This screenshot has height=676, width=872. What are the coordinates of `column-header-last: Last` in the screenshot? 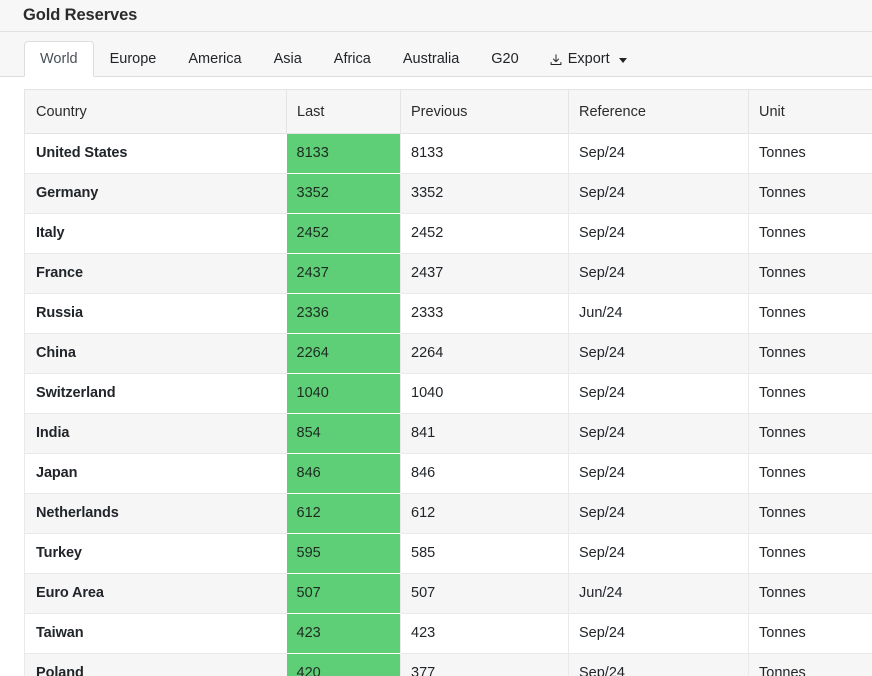 It's located at (343, 111).